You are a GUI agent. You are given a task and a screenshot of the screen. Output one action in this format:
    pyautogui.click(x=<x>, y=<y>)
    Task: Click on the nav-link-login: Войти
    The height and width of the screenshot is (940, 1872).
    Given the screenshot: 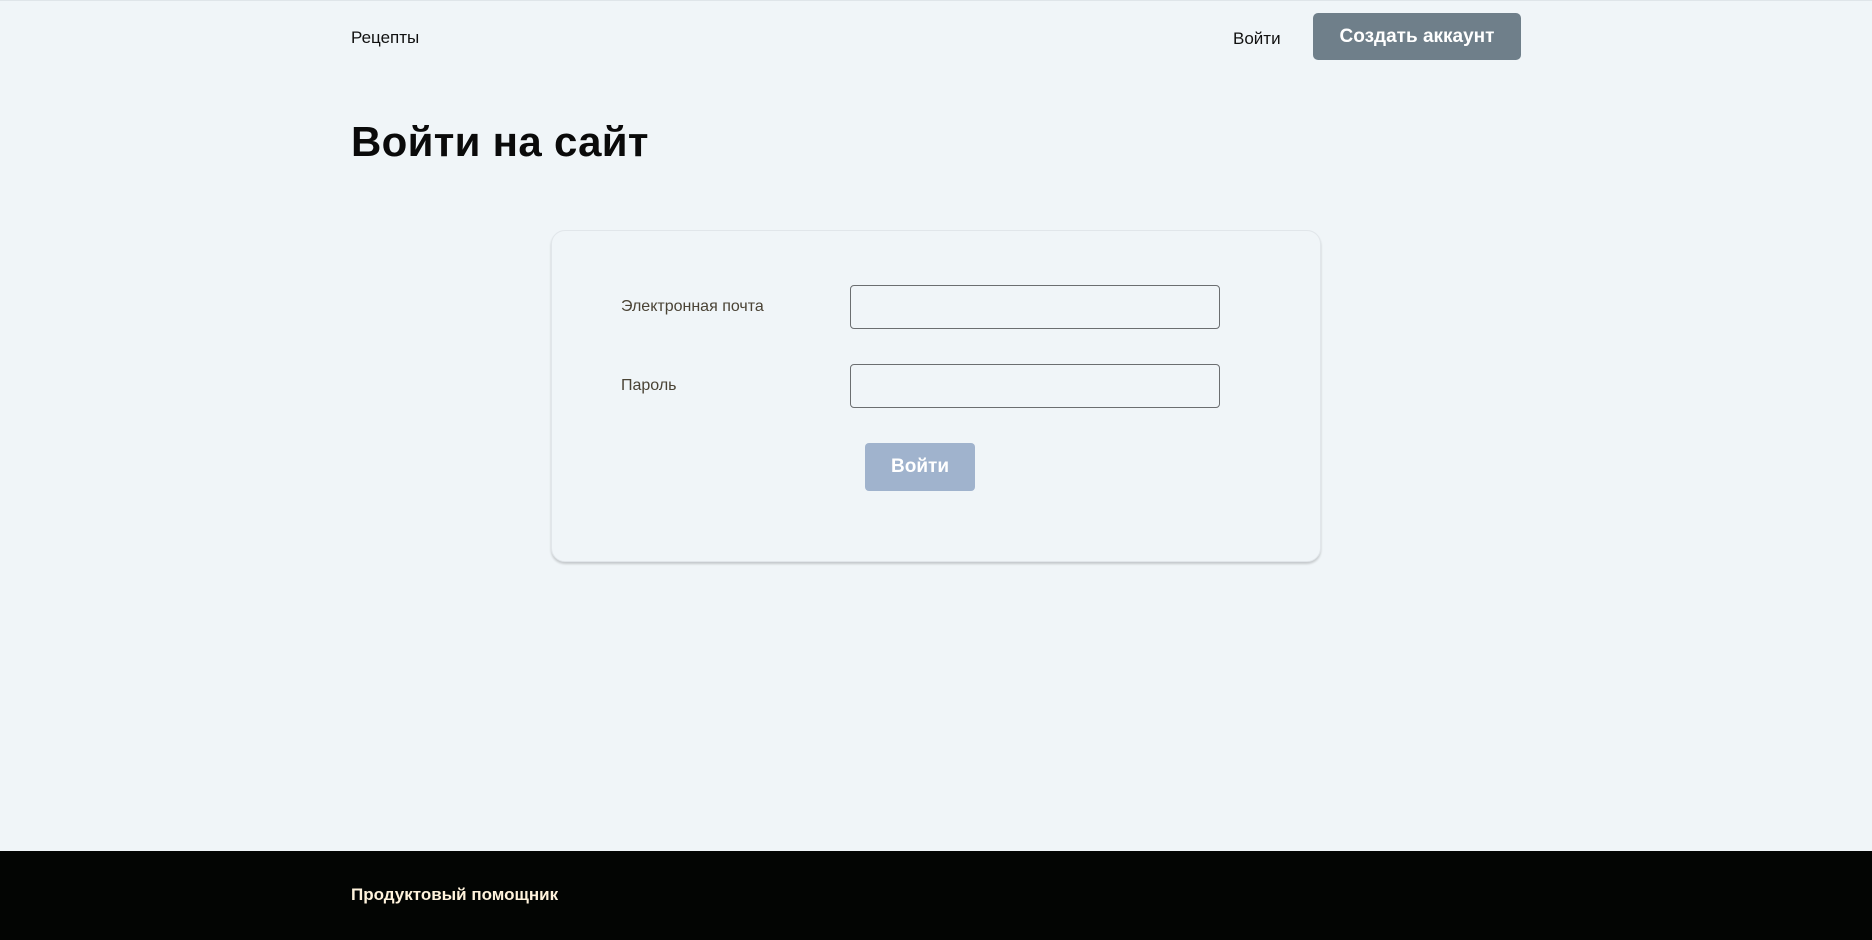 What is the action you would take?
    pyautogui.click(x=1257, y=39)
    